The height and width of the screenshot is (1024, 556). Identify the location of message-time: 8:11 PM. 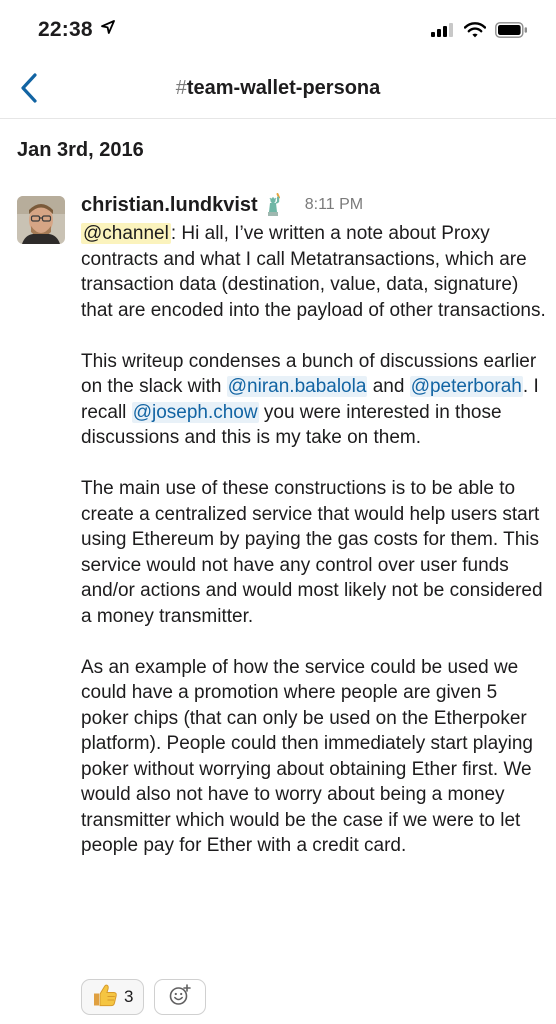
(334, 204).